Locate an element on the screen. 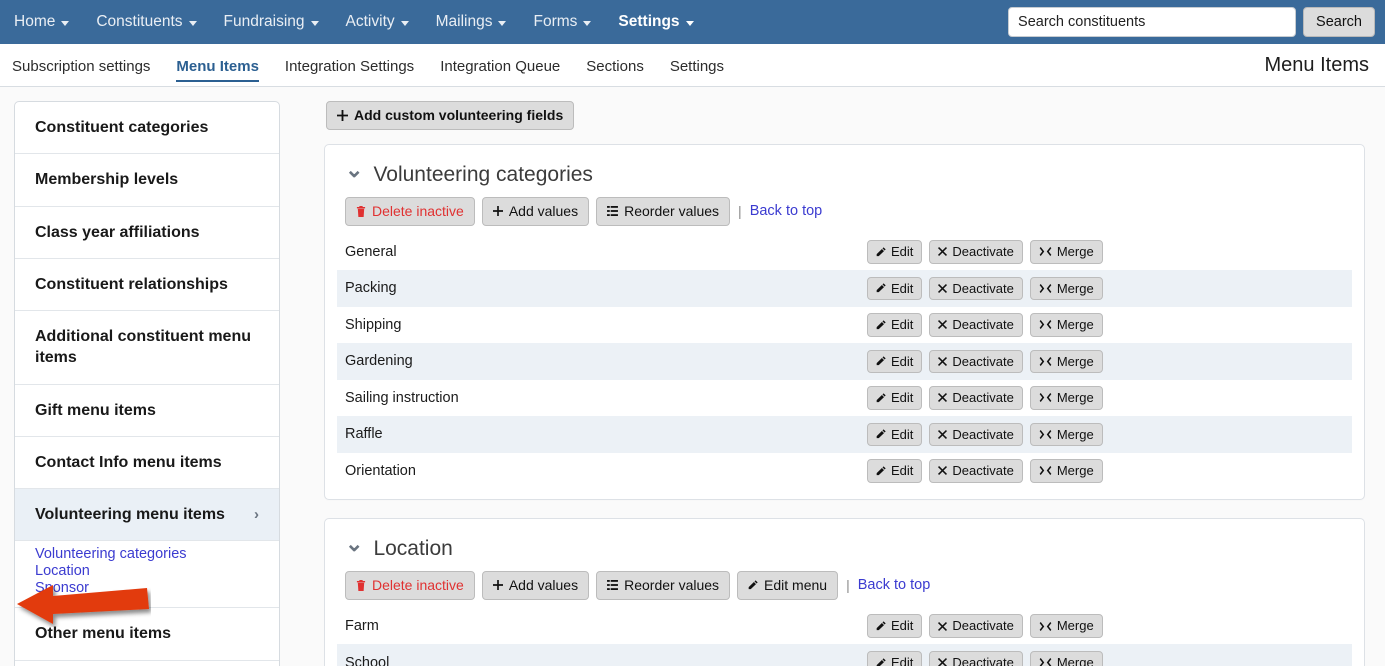  tab-sections: Sections is located at coordinates (623, 72).